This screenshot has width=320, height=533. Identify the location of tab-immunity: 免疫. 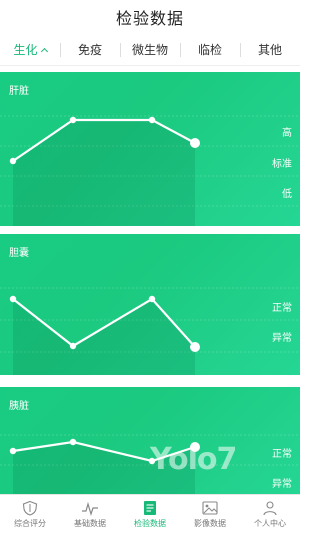
(90, 49).